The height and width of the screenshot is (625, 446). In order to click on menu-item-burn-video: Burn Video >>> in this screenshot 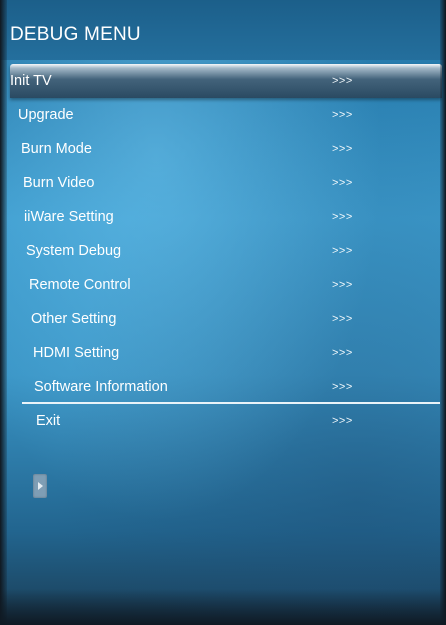, I will do `click(226, 183)`.